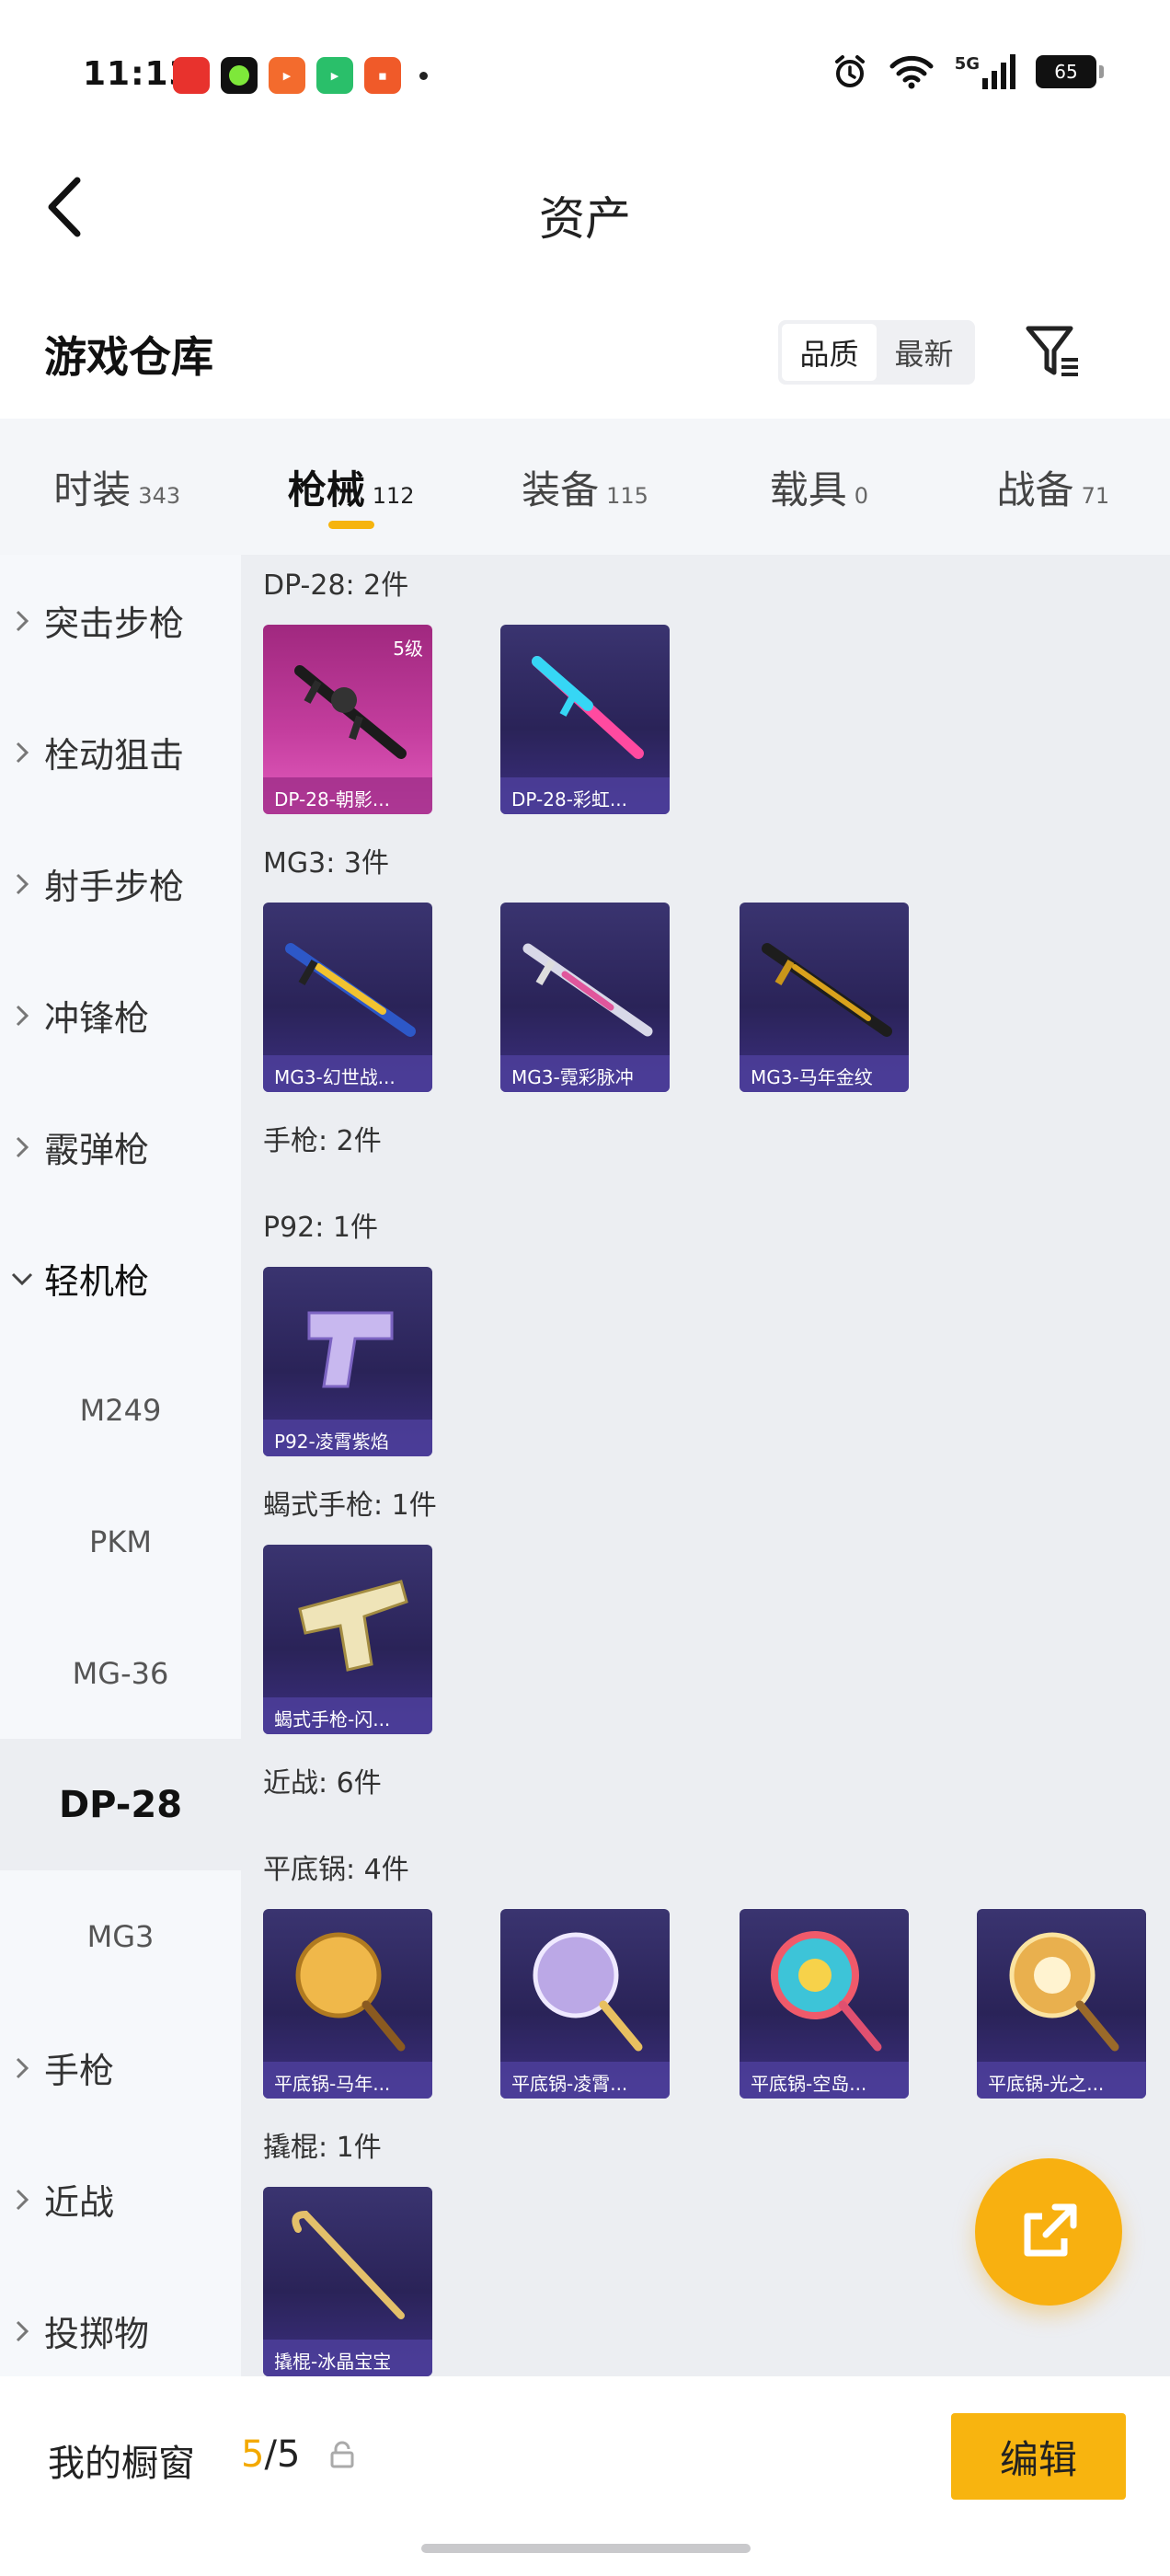  I want to click on sidebar-item-label: 突击步枪, so click(114, 624).